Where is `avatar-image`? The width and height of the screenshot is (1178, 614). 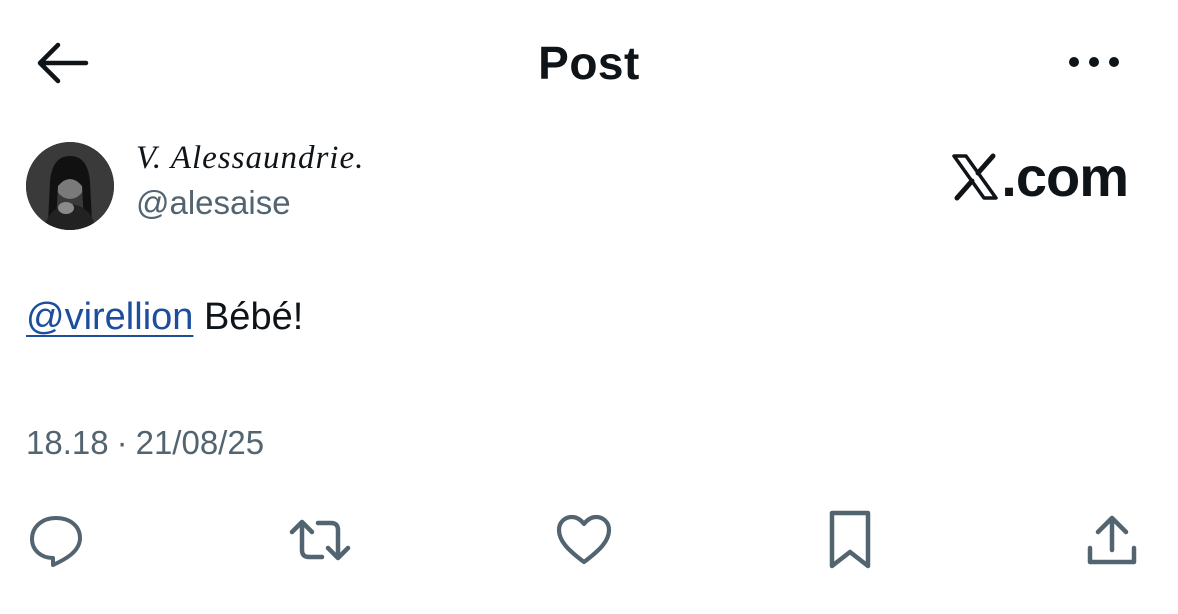 avatar-image is located at coordinates (70, 186).